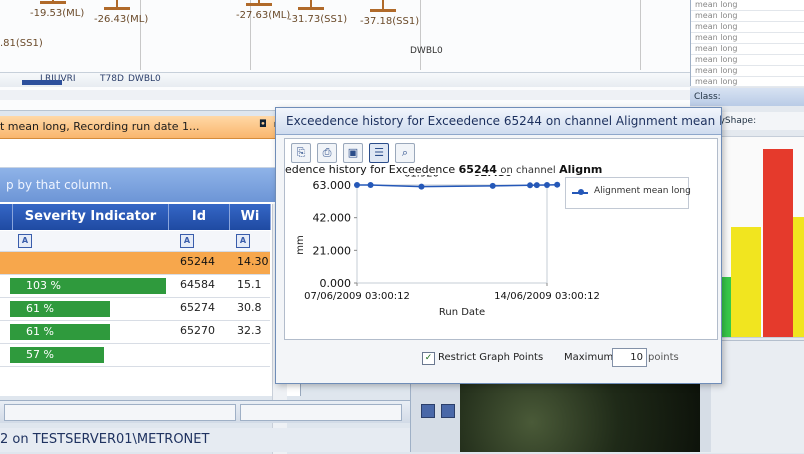 The image size is (804, 454). I want to click on table-row: 61 % 65270 32.3, so click(135, 332).